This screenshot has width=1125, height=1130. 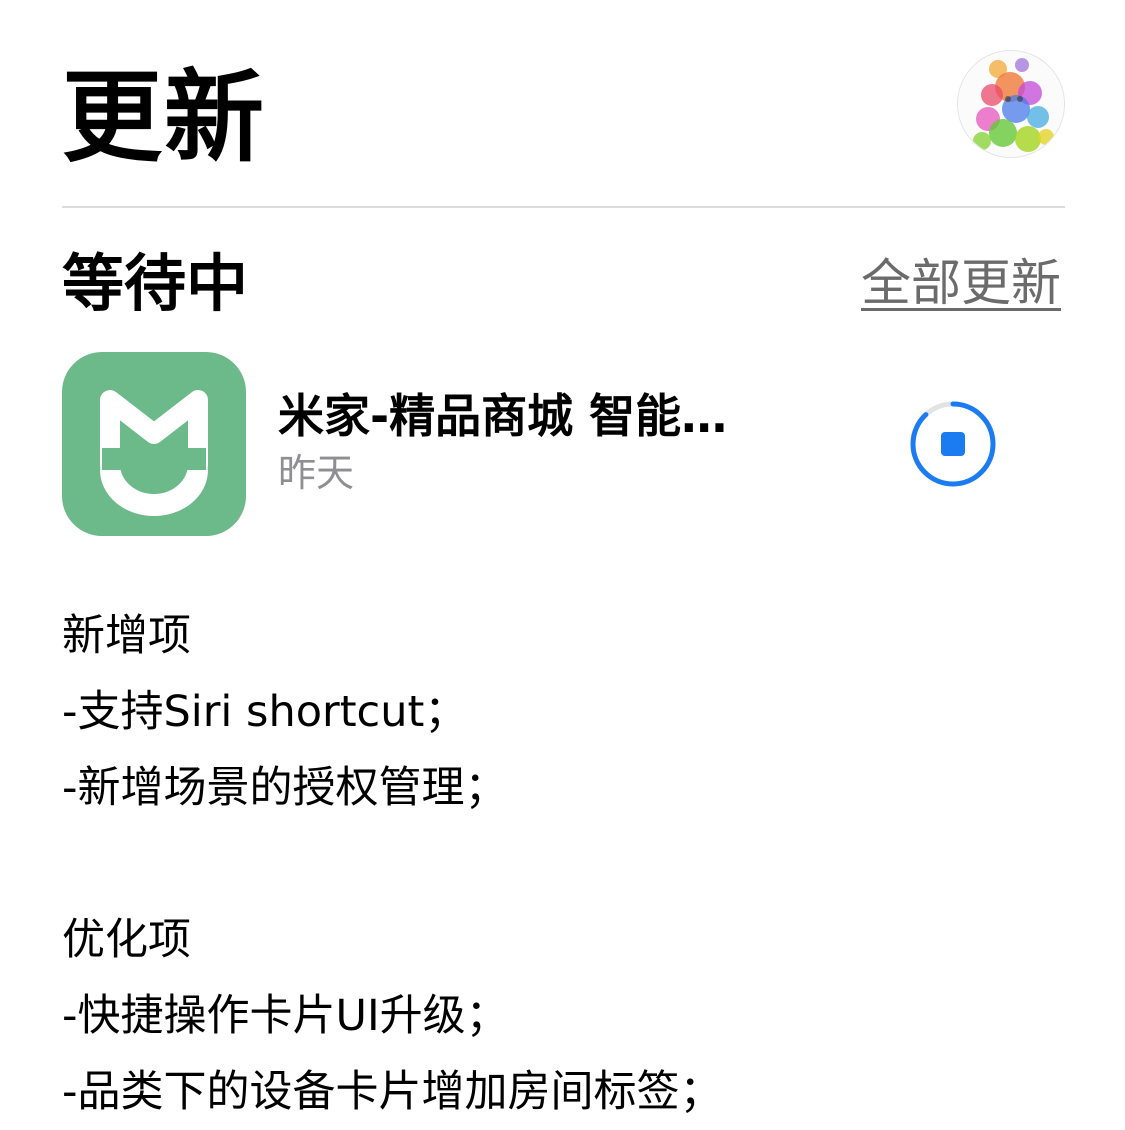 I want to click on header: 更新, so click(x=563, y=128).